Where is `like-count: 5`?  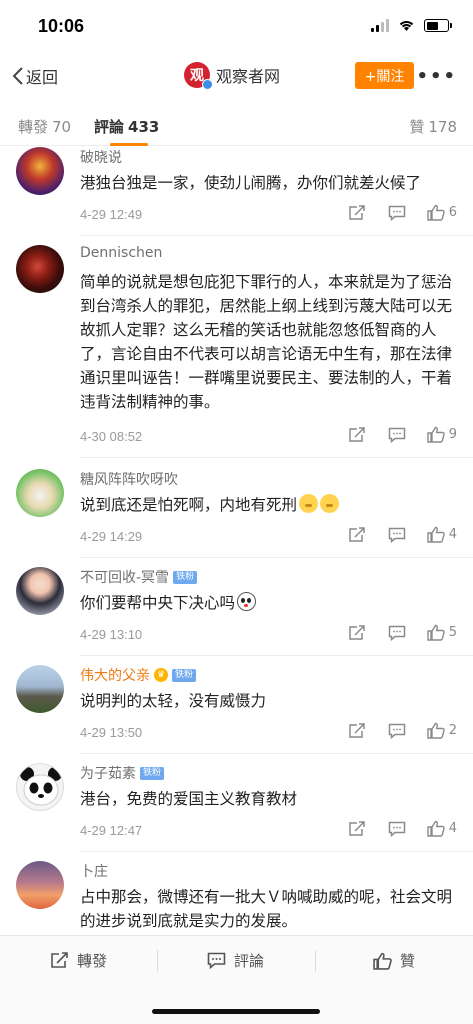
like-count: 5 is located at coordinates (452, 632).